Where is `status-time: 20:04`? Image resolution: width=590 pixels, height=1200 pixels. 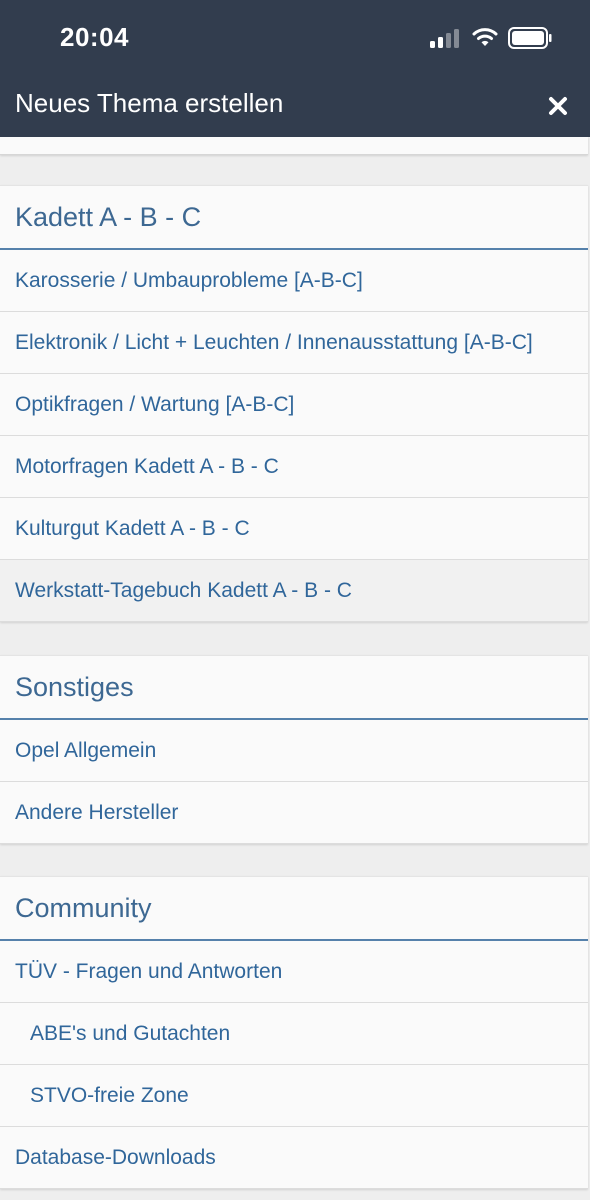 status-time: 20:04 is located at coordinates (94, 37).